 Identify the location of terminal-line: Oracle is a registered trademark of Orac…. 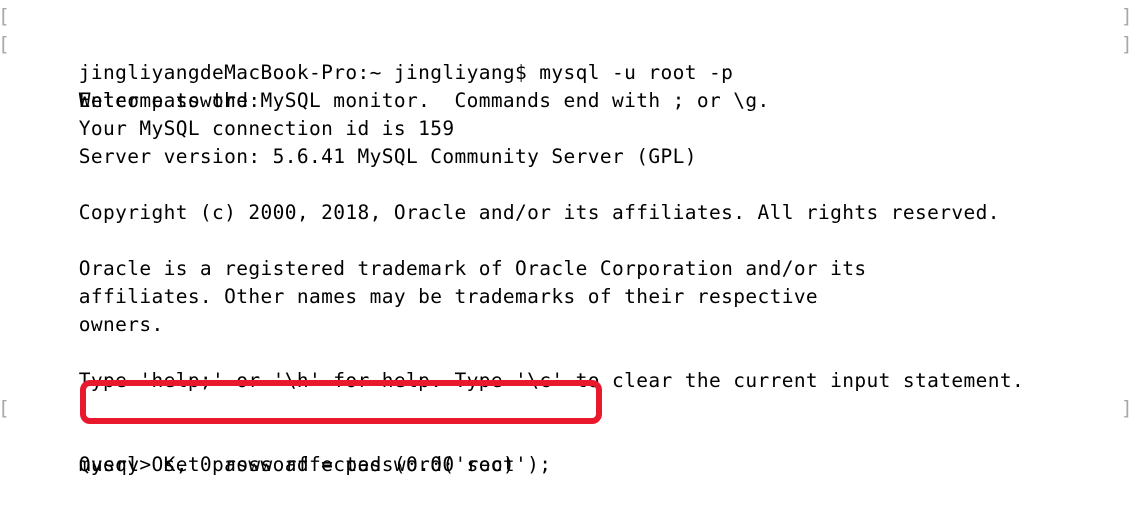
(567, 253).